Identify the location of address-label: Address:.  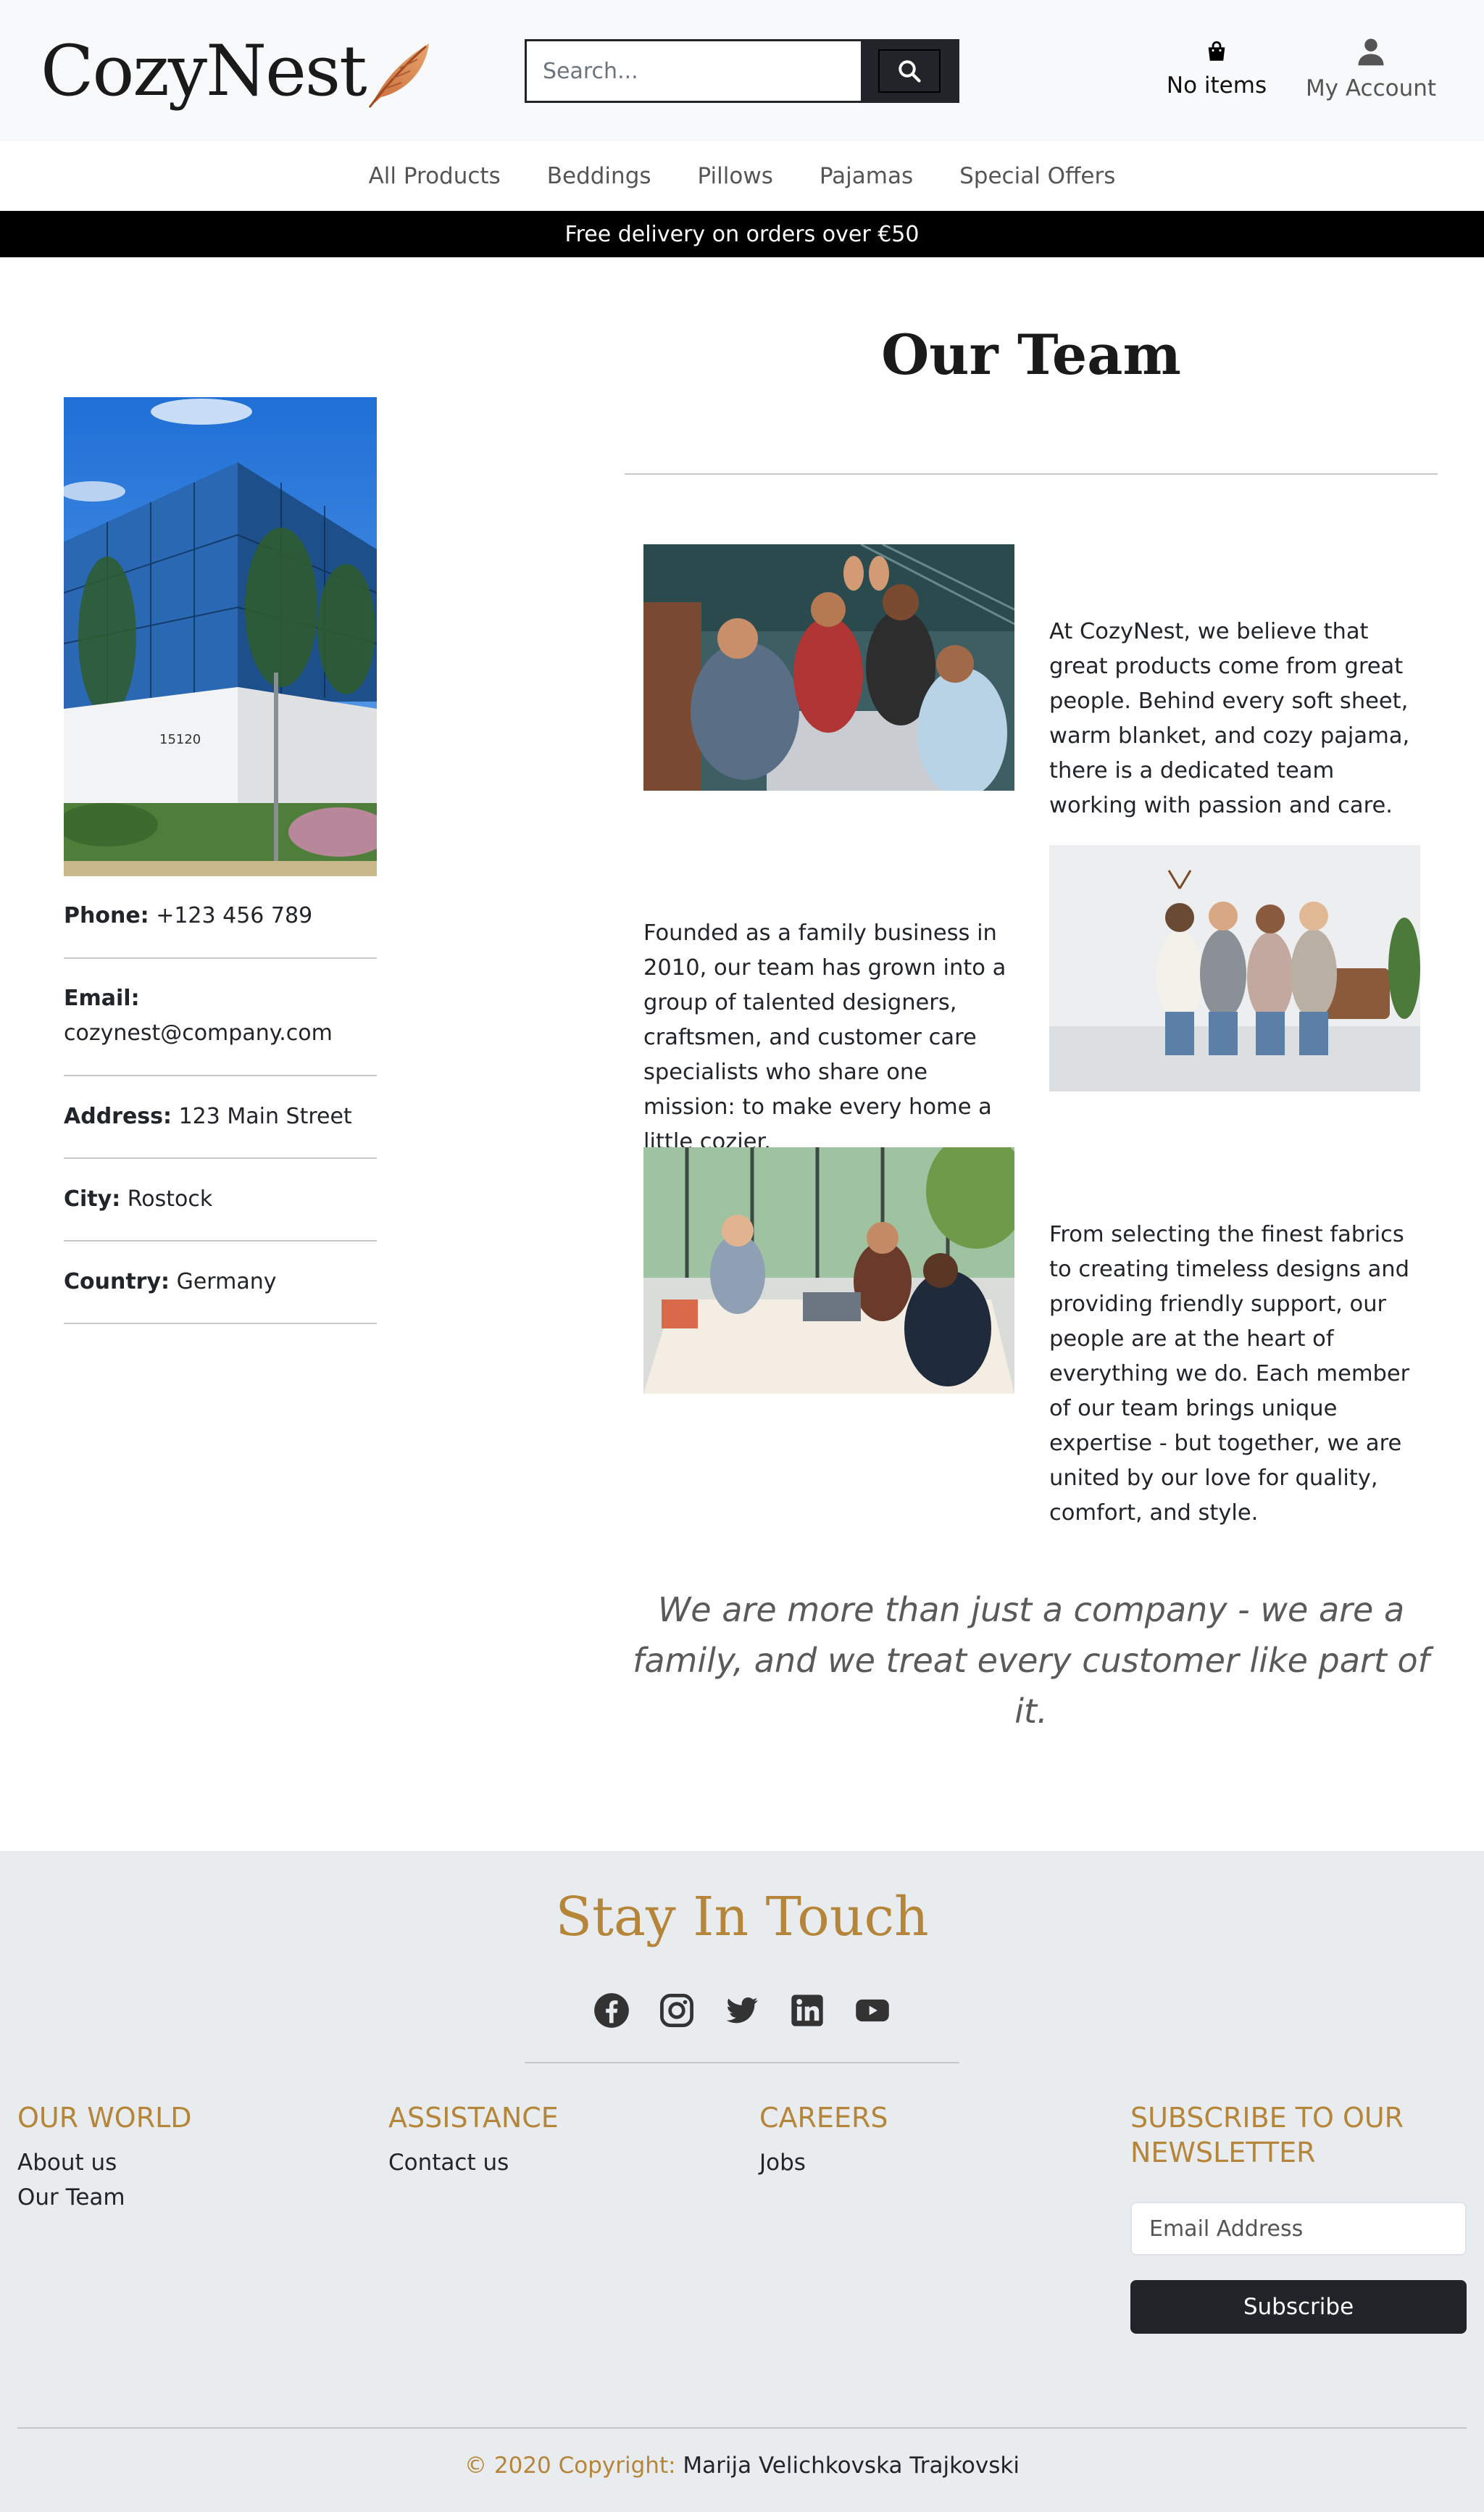
(118, 1116).